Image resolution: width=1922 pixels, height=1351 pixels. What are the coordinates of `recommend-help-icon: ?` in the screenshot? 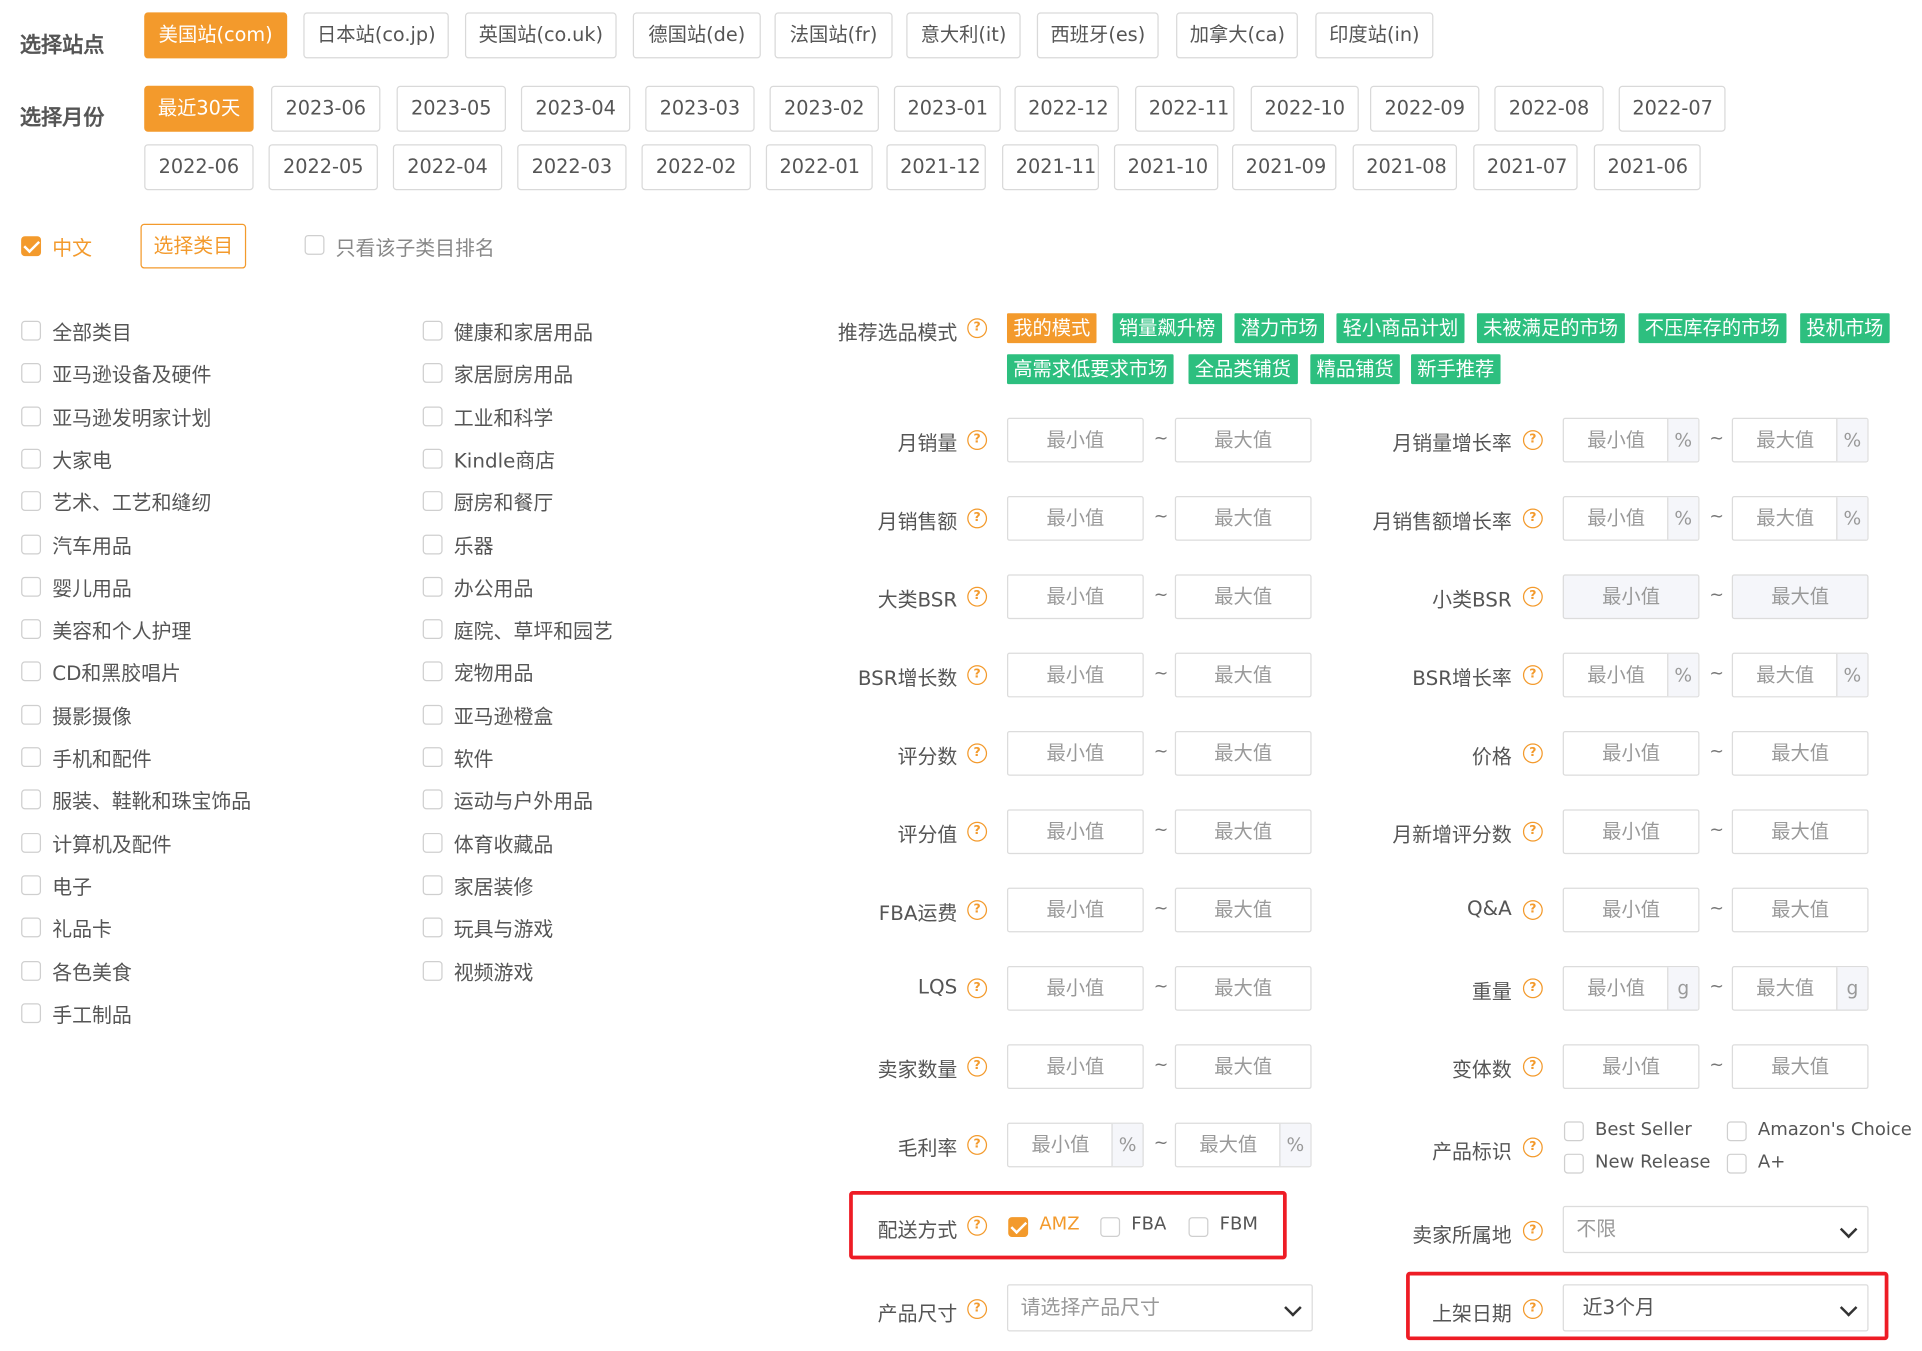 It's located at (977, 328).